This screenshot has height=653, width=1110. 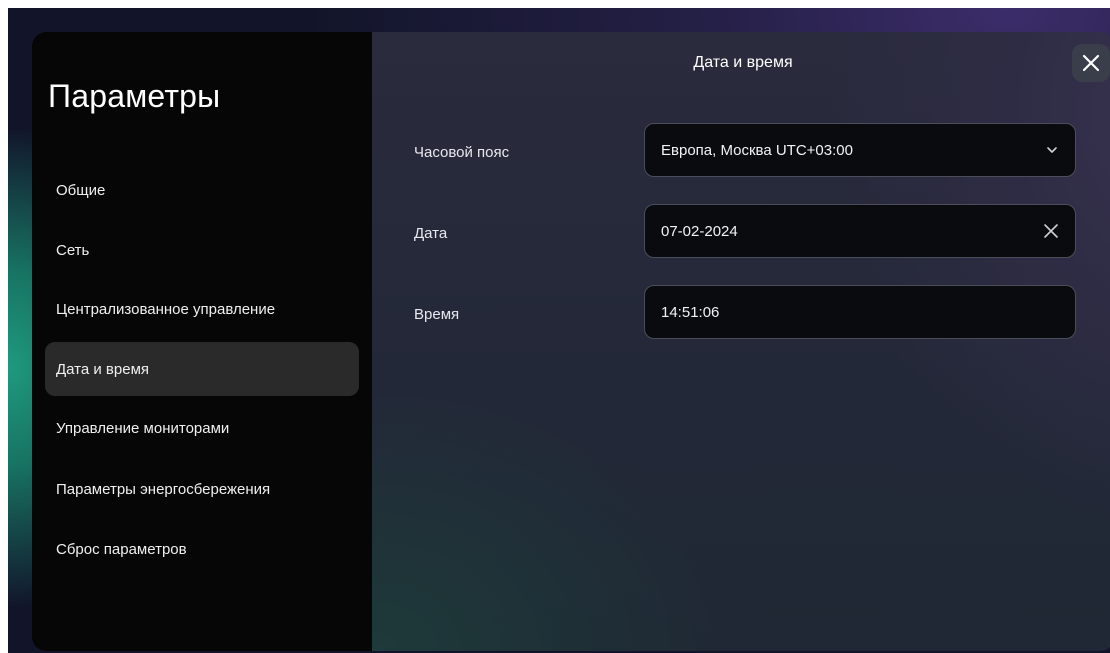 I want to click on sidebar-item-label: Общие, so click(x=81, y=190).